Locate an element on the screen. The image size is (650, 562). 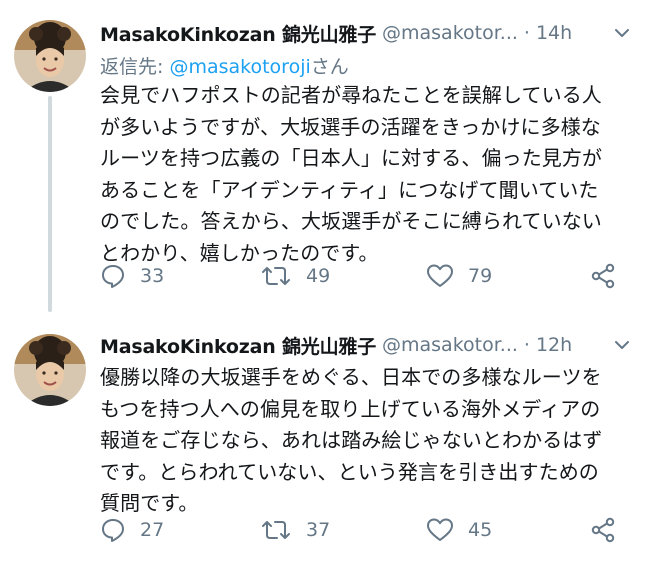
retweet-button: 49 is located at coordinates (295, 276).